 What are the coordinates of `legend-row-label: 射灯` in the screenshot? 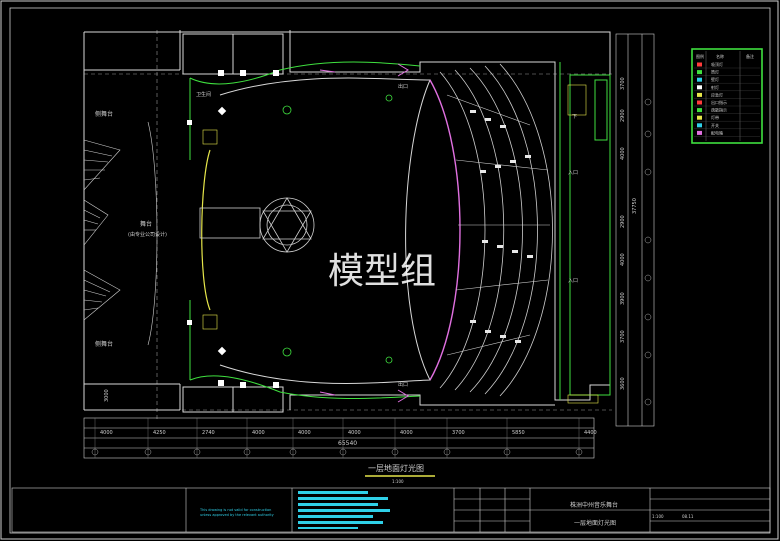 It's located at (715, 87).